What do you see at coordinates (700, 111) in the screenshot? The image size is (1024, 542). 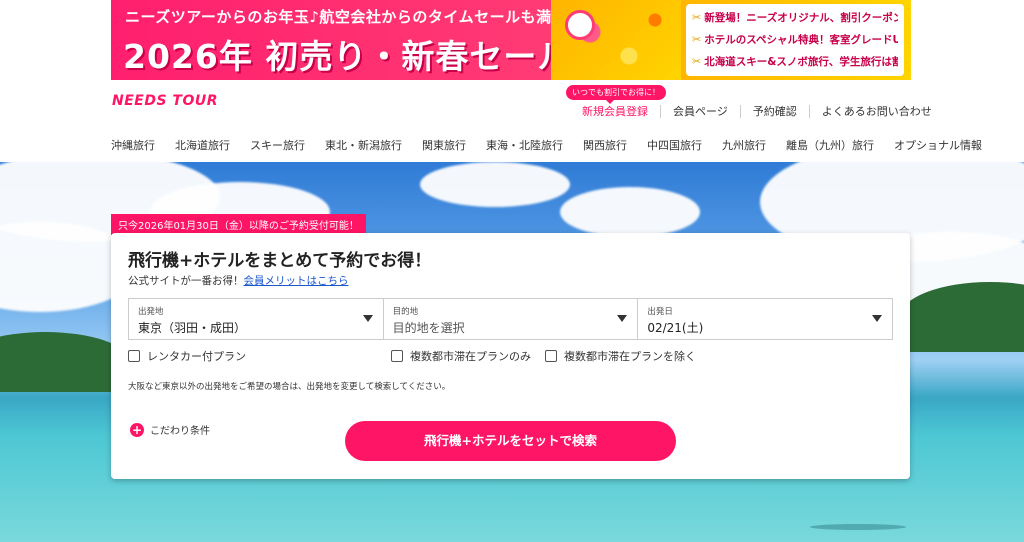 I see `member-page-link: 会員ページ` at bounding box center [700, 111].